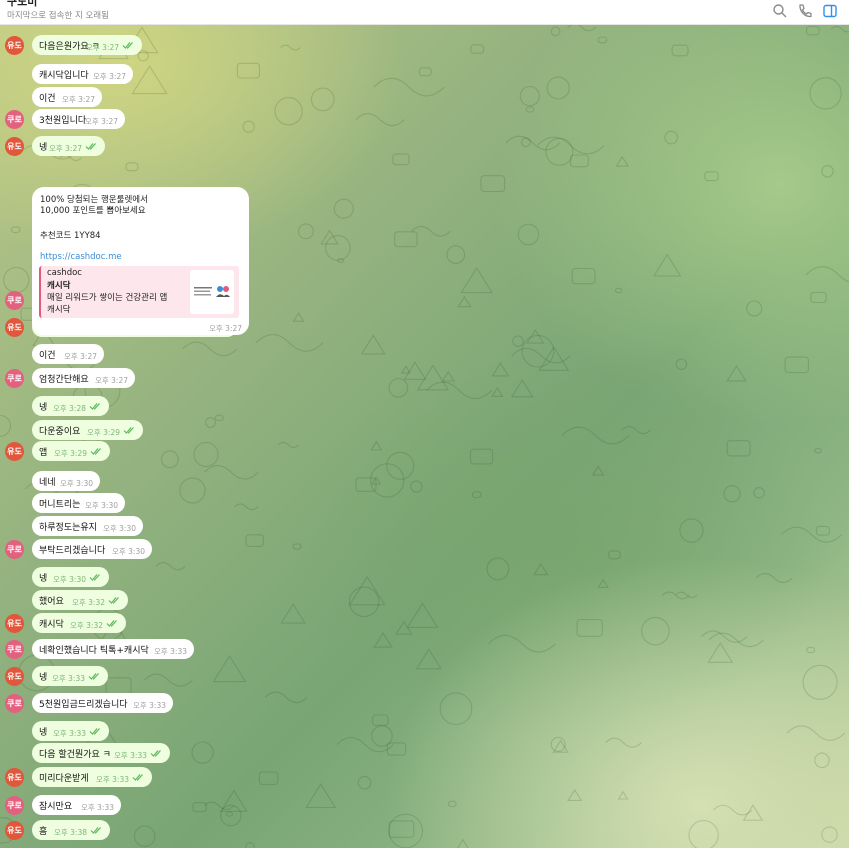  I want to click on message-row: 넹 오후 3:30, so click(150, 577).